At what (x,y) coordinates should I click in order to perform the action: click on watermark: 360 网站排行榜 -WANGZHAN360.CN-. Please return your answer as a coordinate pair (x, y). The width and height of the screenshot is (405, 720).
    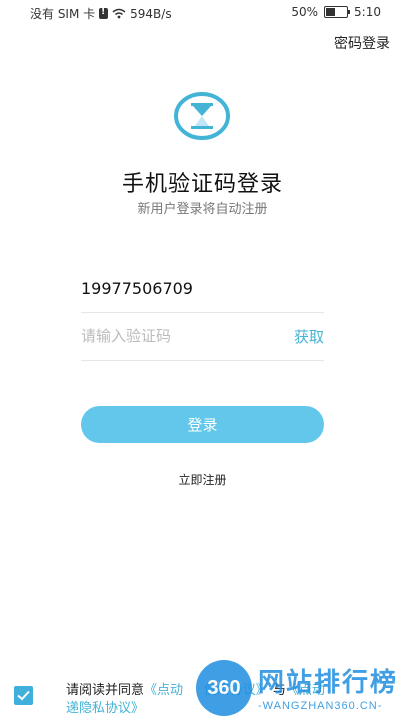
    Looking at the image, I should click on (300, 684).